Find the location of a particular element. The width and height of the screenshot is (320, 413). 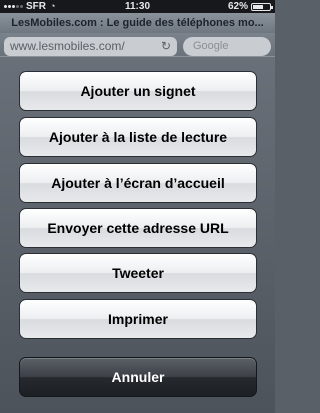

print-button: Imprimer is located at coordinates (138, 319).